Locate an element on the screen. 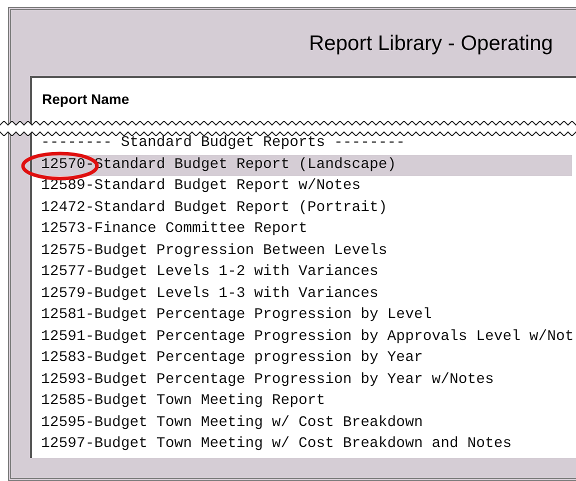  report-row: 12573-Finance Committee Report is located at coordinates (302, 229).